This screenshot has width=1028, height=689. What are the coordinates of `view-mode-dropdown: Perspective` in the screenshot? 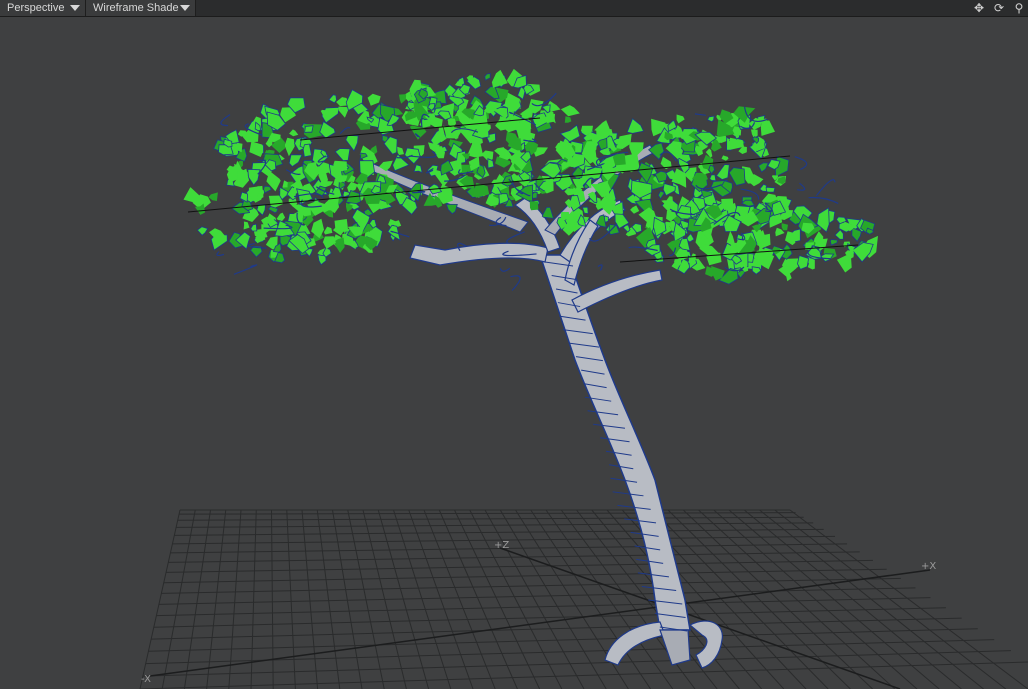 It's located at (43, 8).